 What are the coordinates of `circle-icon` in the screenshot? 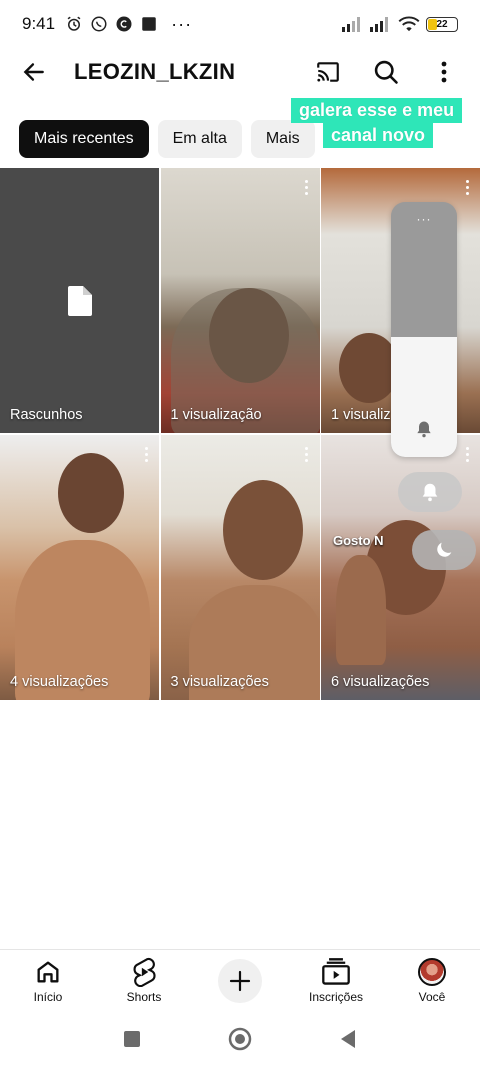 It's located at (240, 1039).